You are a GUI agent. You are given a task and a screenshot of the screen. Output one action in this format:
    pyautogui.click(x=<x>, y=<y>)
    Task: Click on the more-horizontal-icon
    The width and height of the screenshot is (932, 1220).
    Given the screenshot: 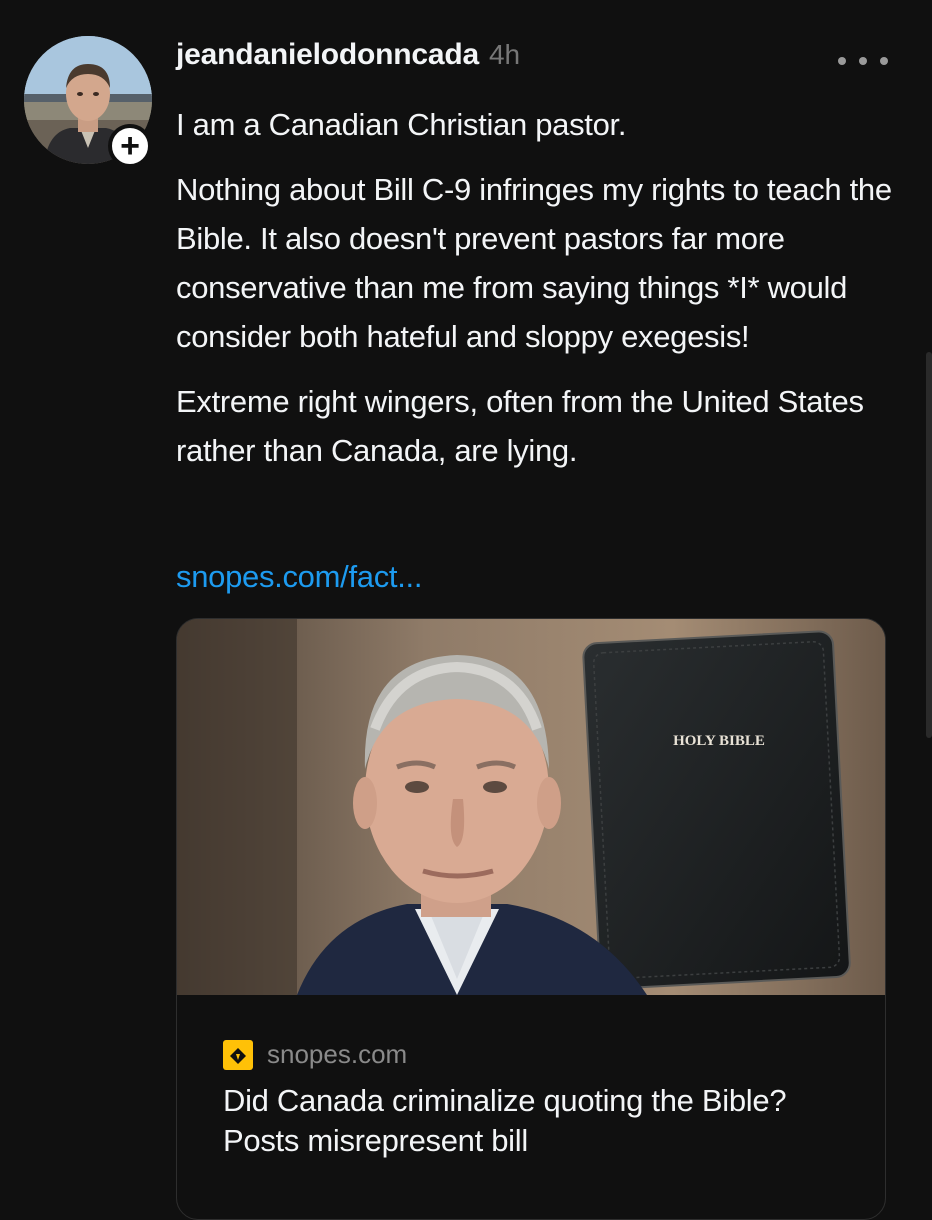 What is the action you would take?
    pyautogui.click(x=842, y=61)
    